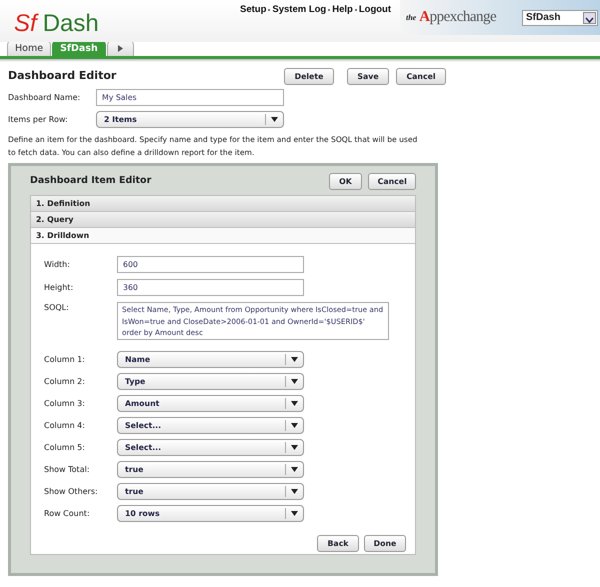 The height and width of the screenshot is (587, 600). What do you see at coordinates (65, 404) in the screenshot?
I see `field-label: Column 3:` at bounding box center [65, 404].